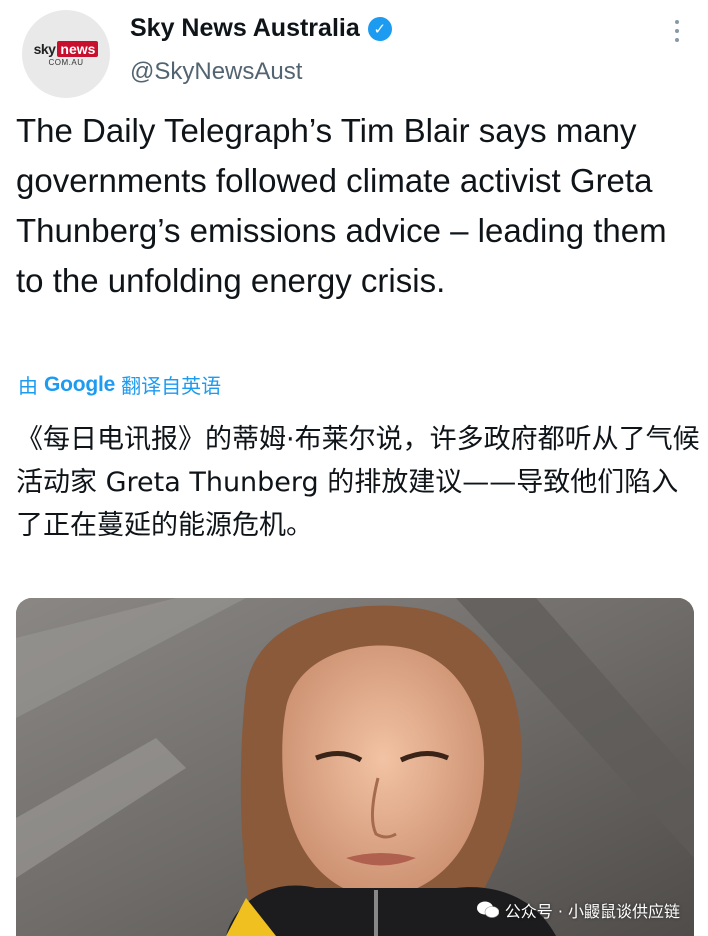 The width and height of the screenshot is (708, 936). I want to click on author-name: Sky News Australia, so click(245, 28).